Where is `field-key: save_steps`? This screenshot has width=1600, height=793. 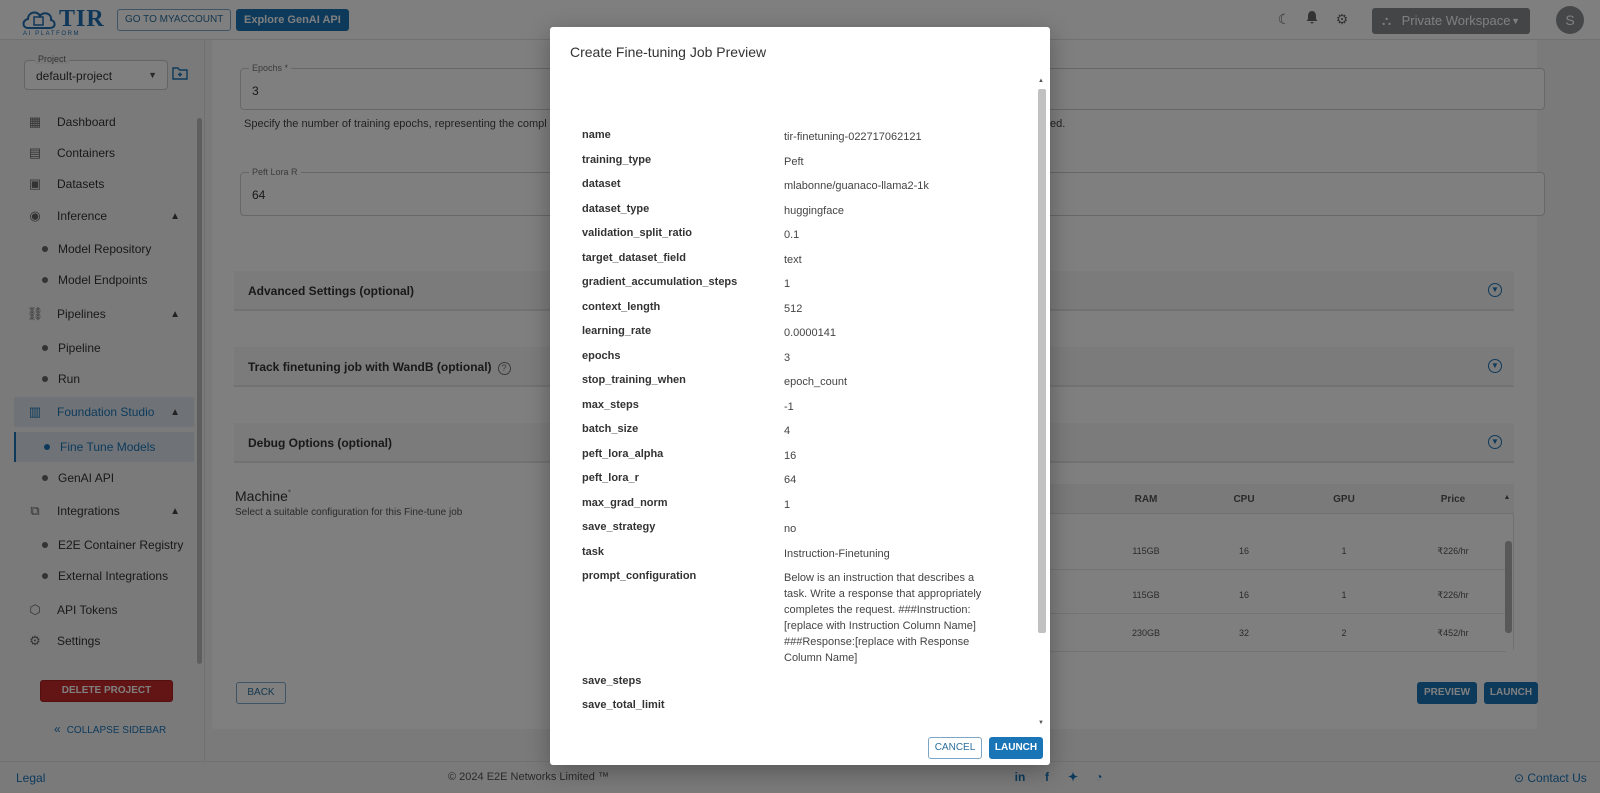
field-key: save_steps is located at coordinates (612, 681).